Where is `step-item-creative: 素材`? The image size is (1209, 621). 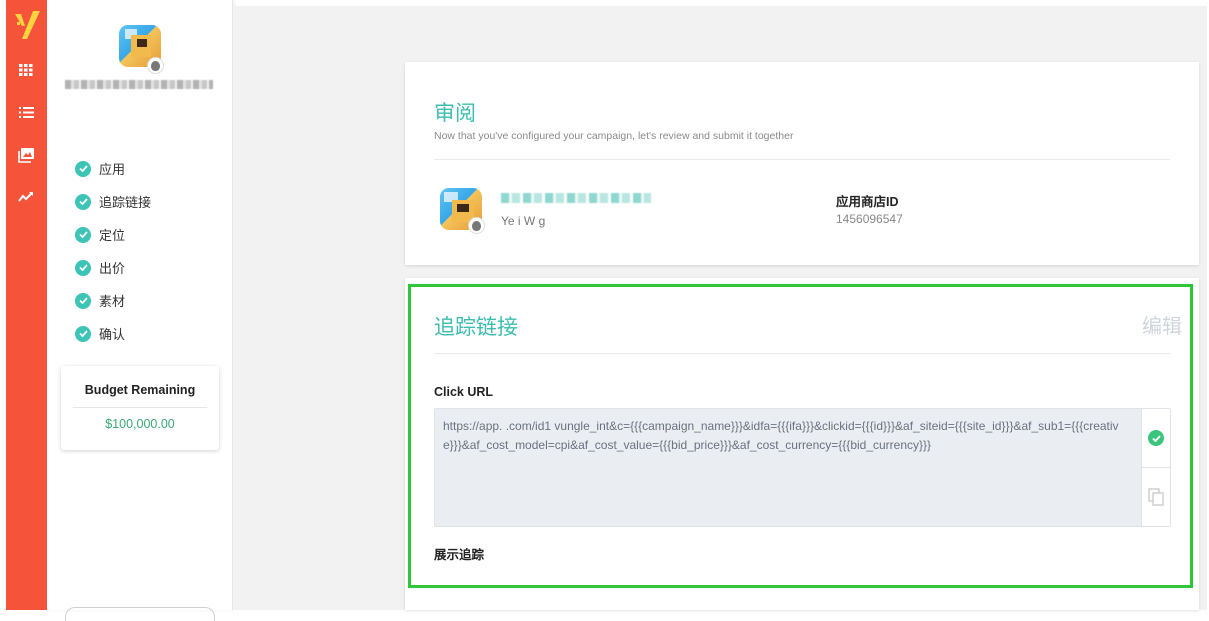
step-item-creative: 素材 is located at coordinates (113, 300).